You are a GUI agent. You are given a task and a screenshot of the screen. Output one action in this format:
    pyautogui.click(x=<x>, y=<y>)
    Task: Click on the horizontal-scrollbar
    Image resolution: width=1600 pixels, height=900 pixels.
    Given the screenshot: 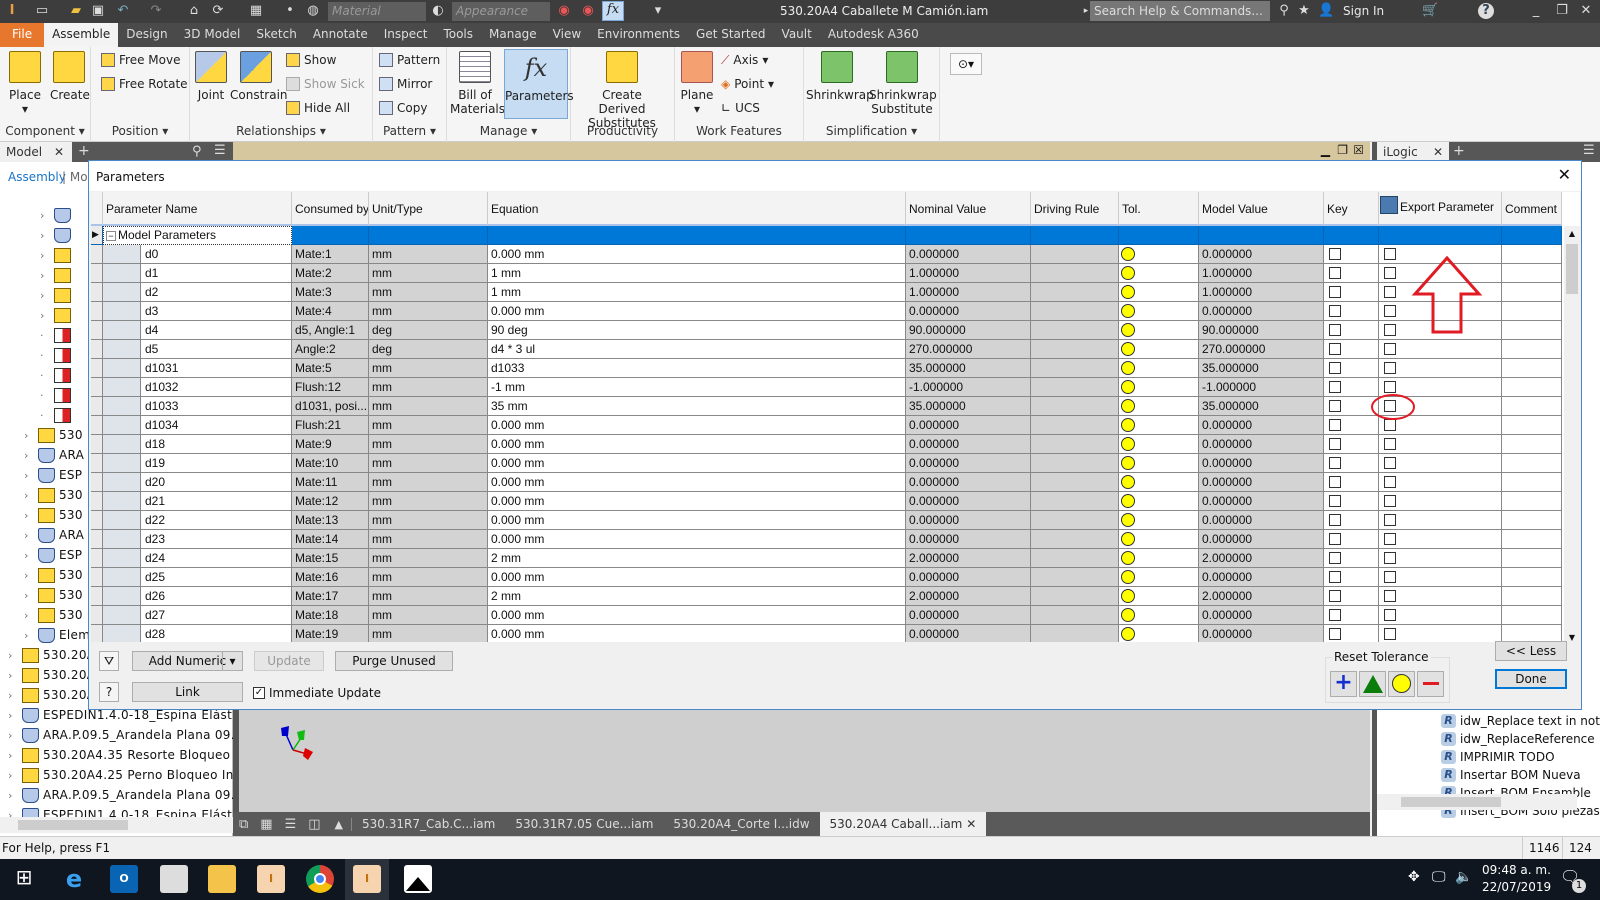 What is the action you would take?
    pyautogui.click(x=1477, y=802)
    